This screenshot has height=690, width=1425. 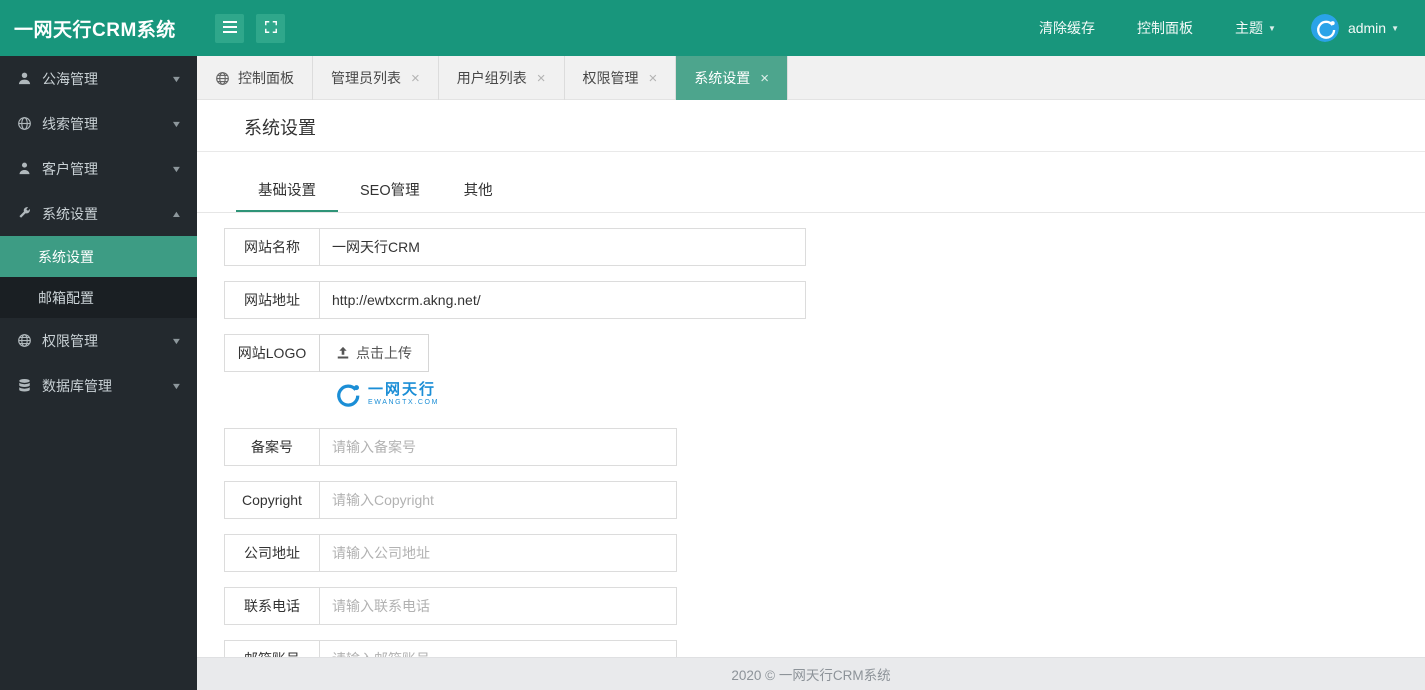 I want to click on user-menu: admin ▼, so click(x=1382, y=28).